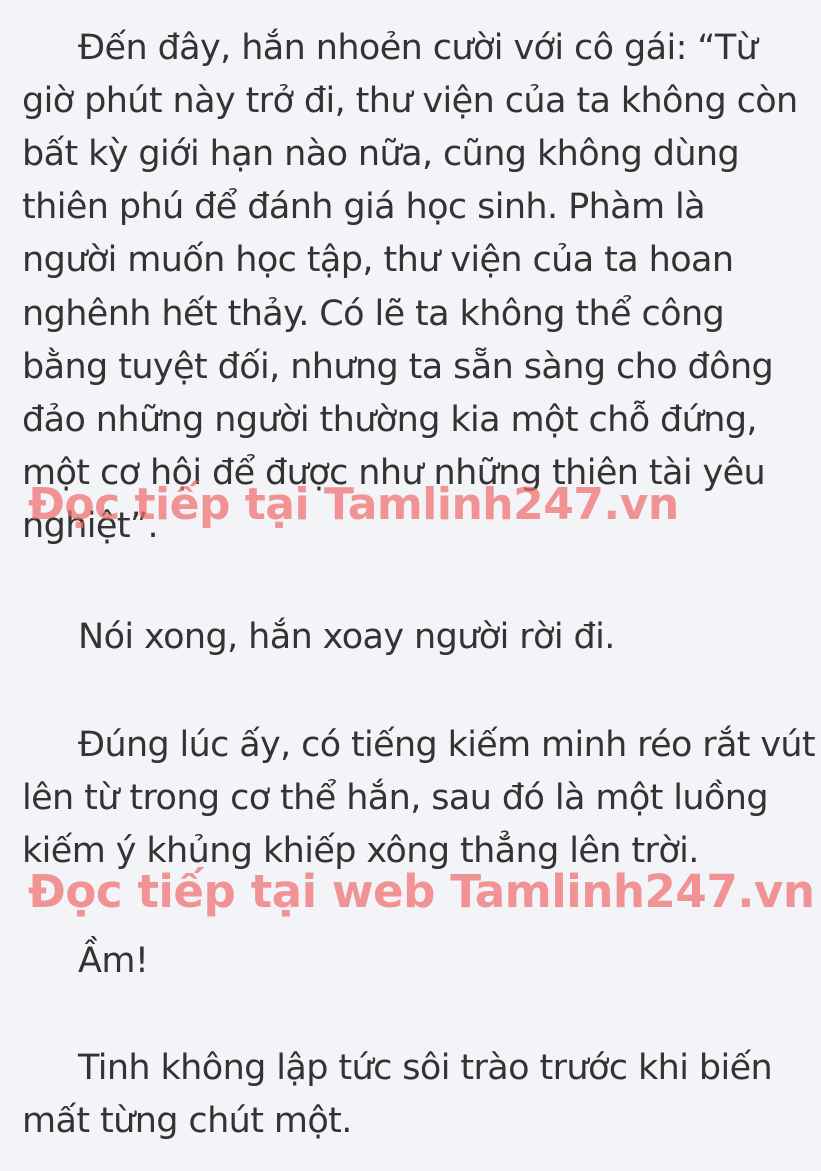 The height and width of the screenshot is (1171, 821). I want to click on text-line: Nói xong, hắn xoay người rời đi., so click(346, 637).